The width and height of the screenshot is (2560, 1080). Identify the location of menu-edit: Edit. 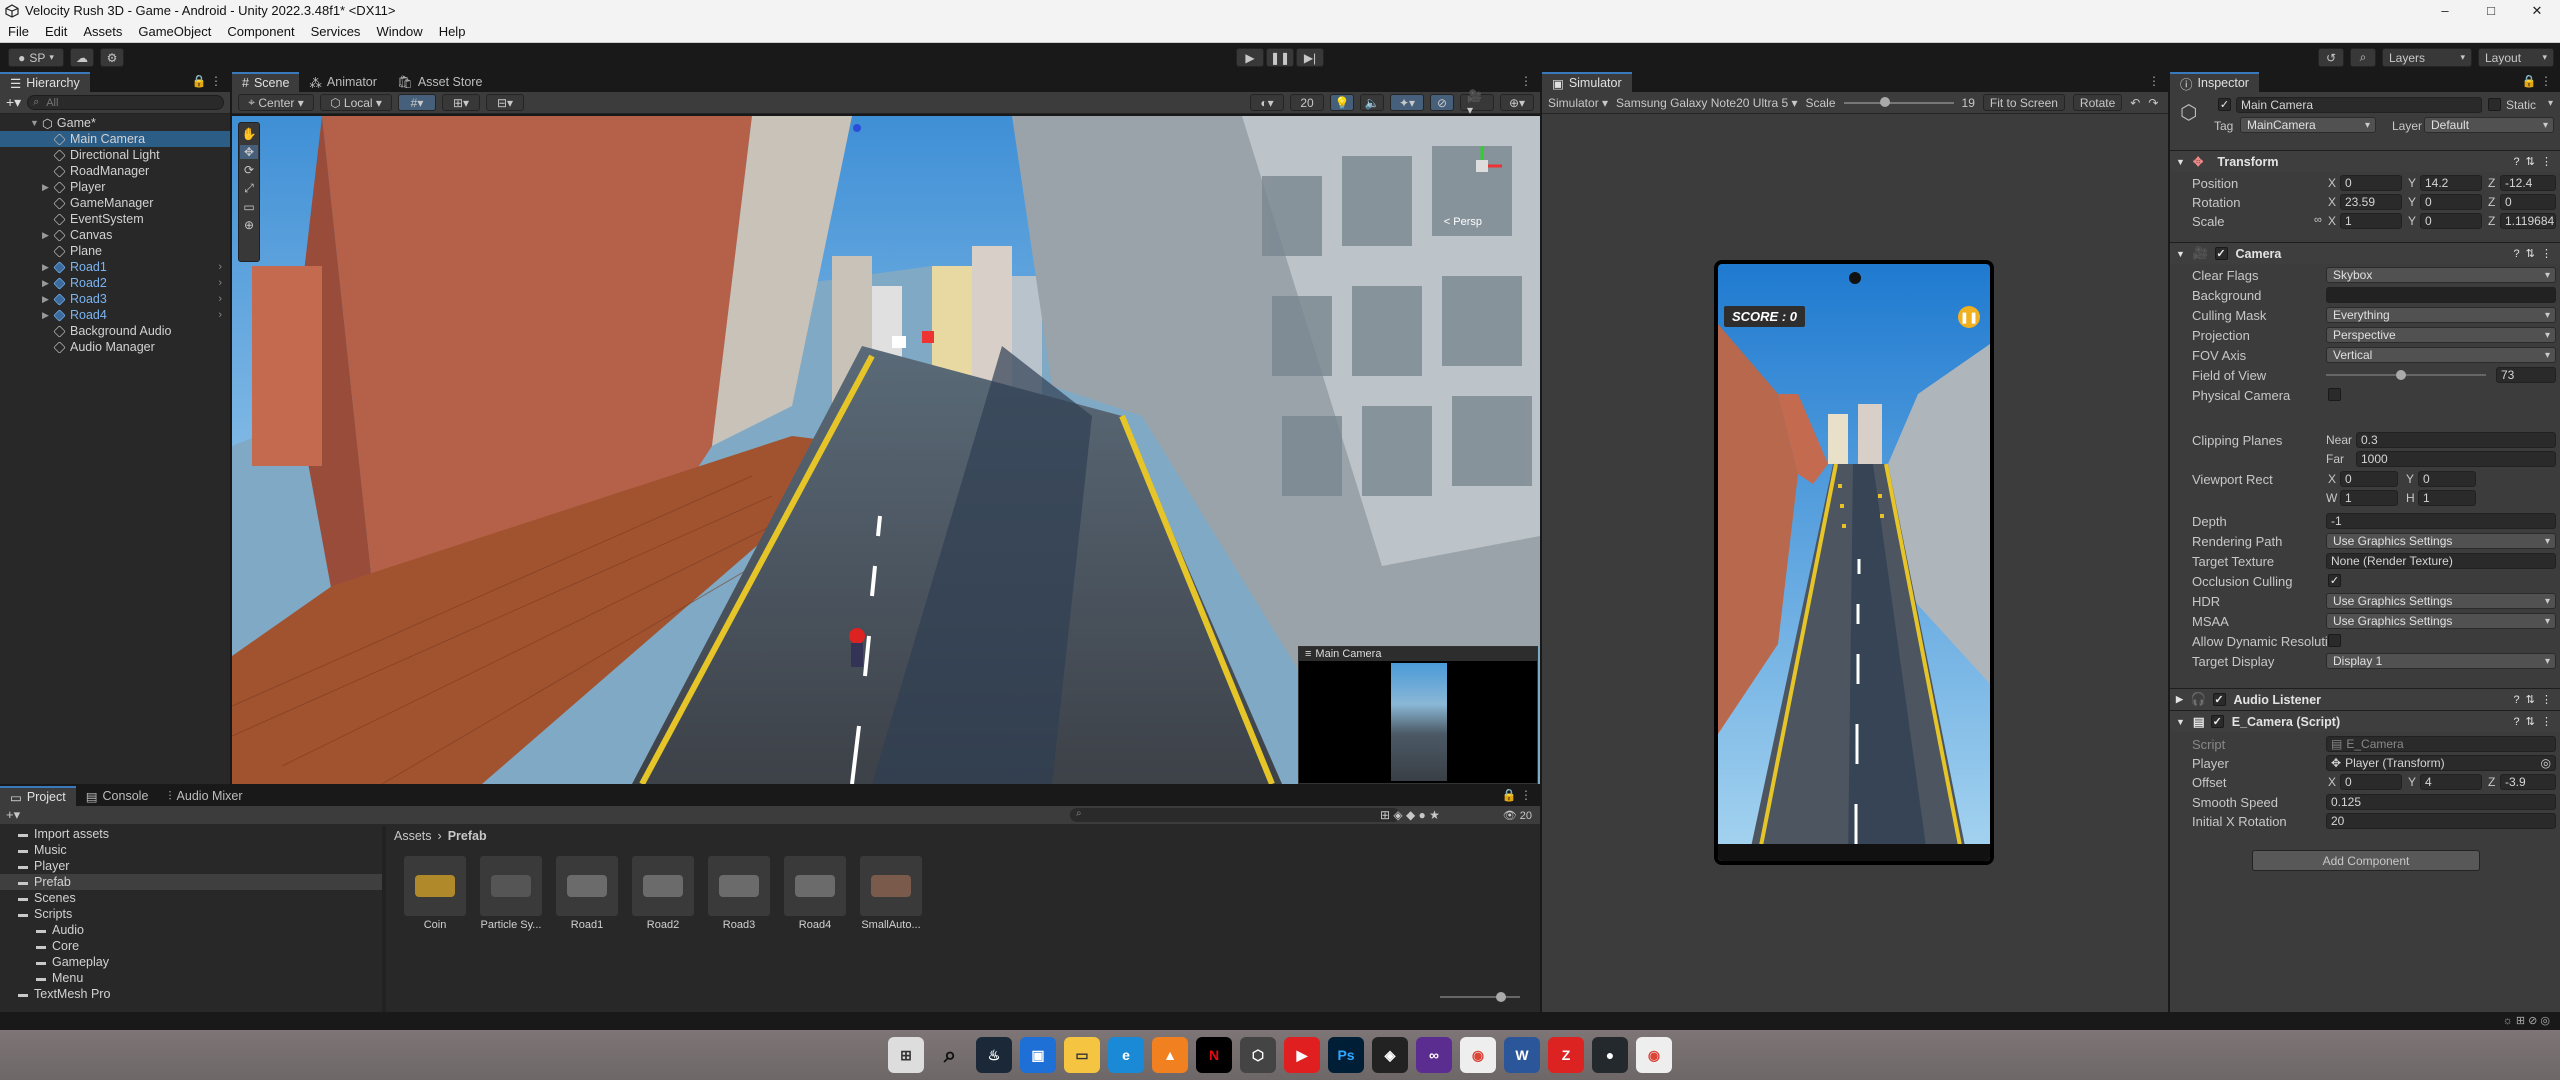
(56, 31).